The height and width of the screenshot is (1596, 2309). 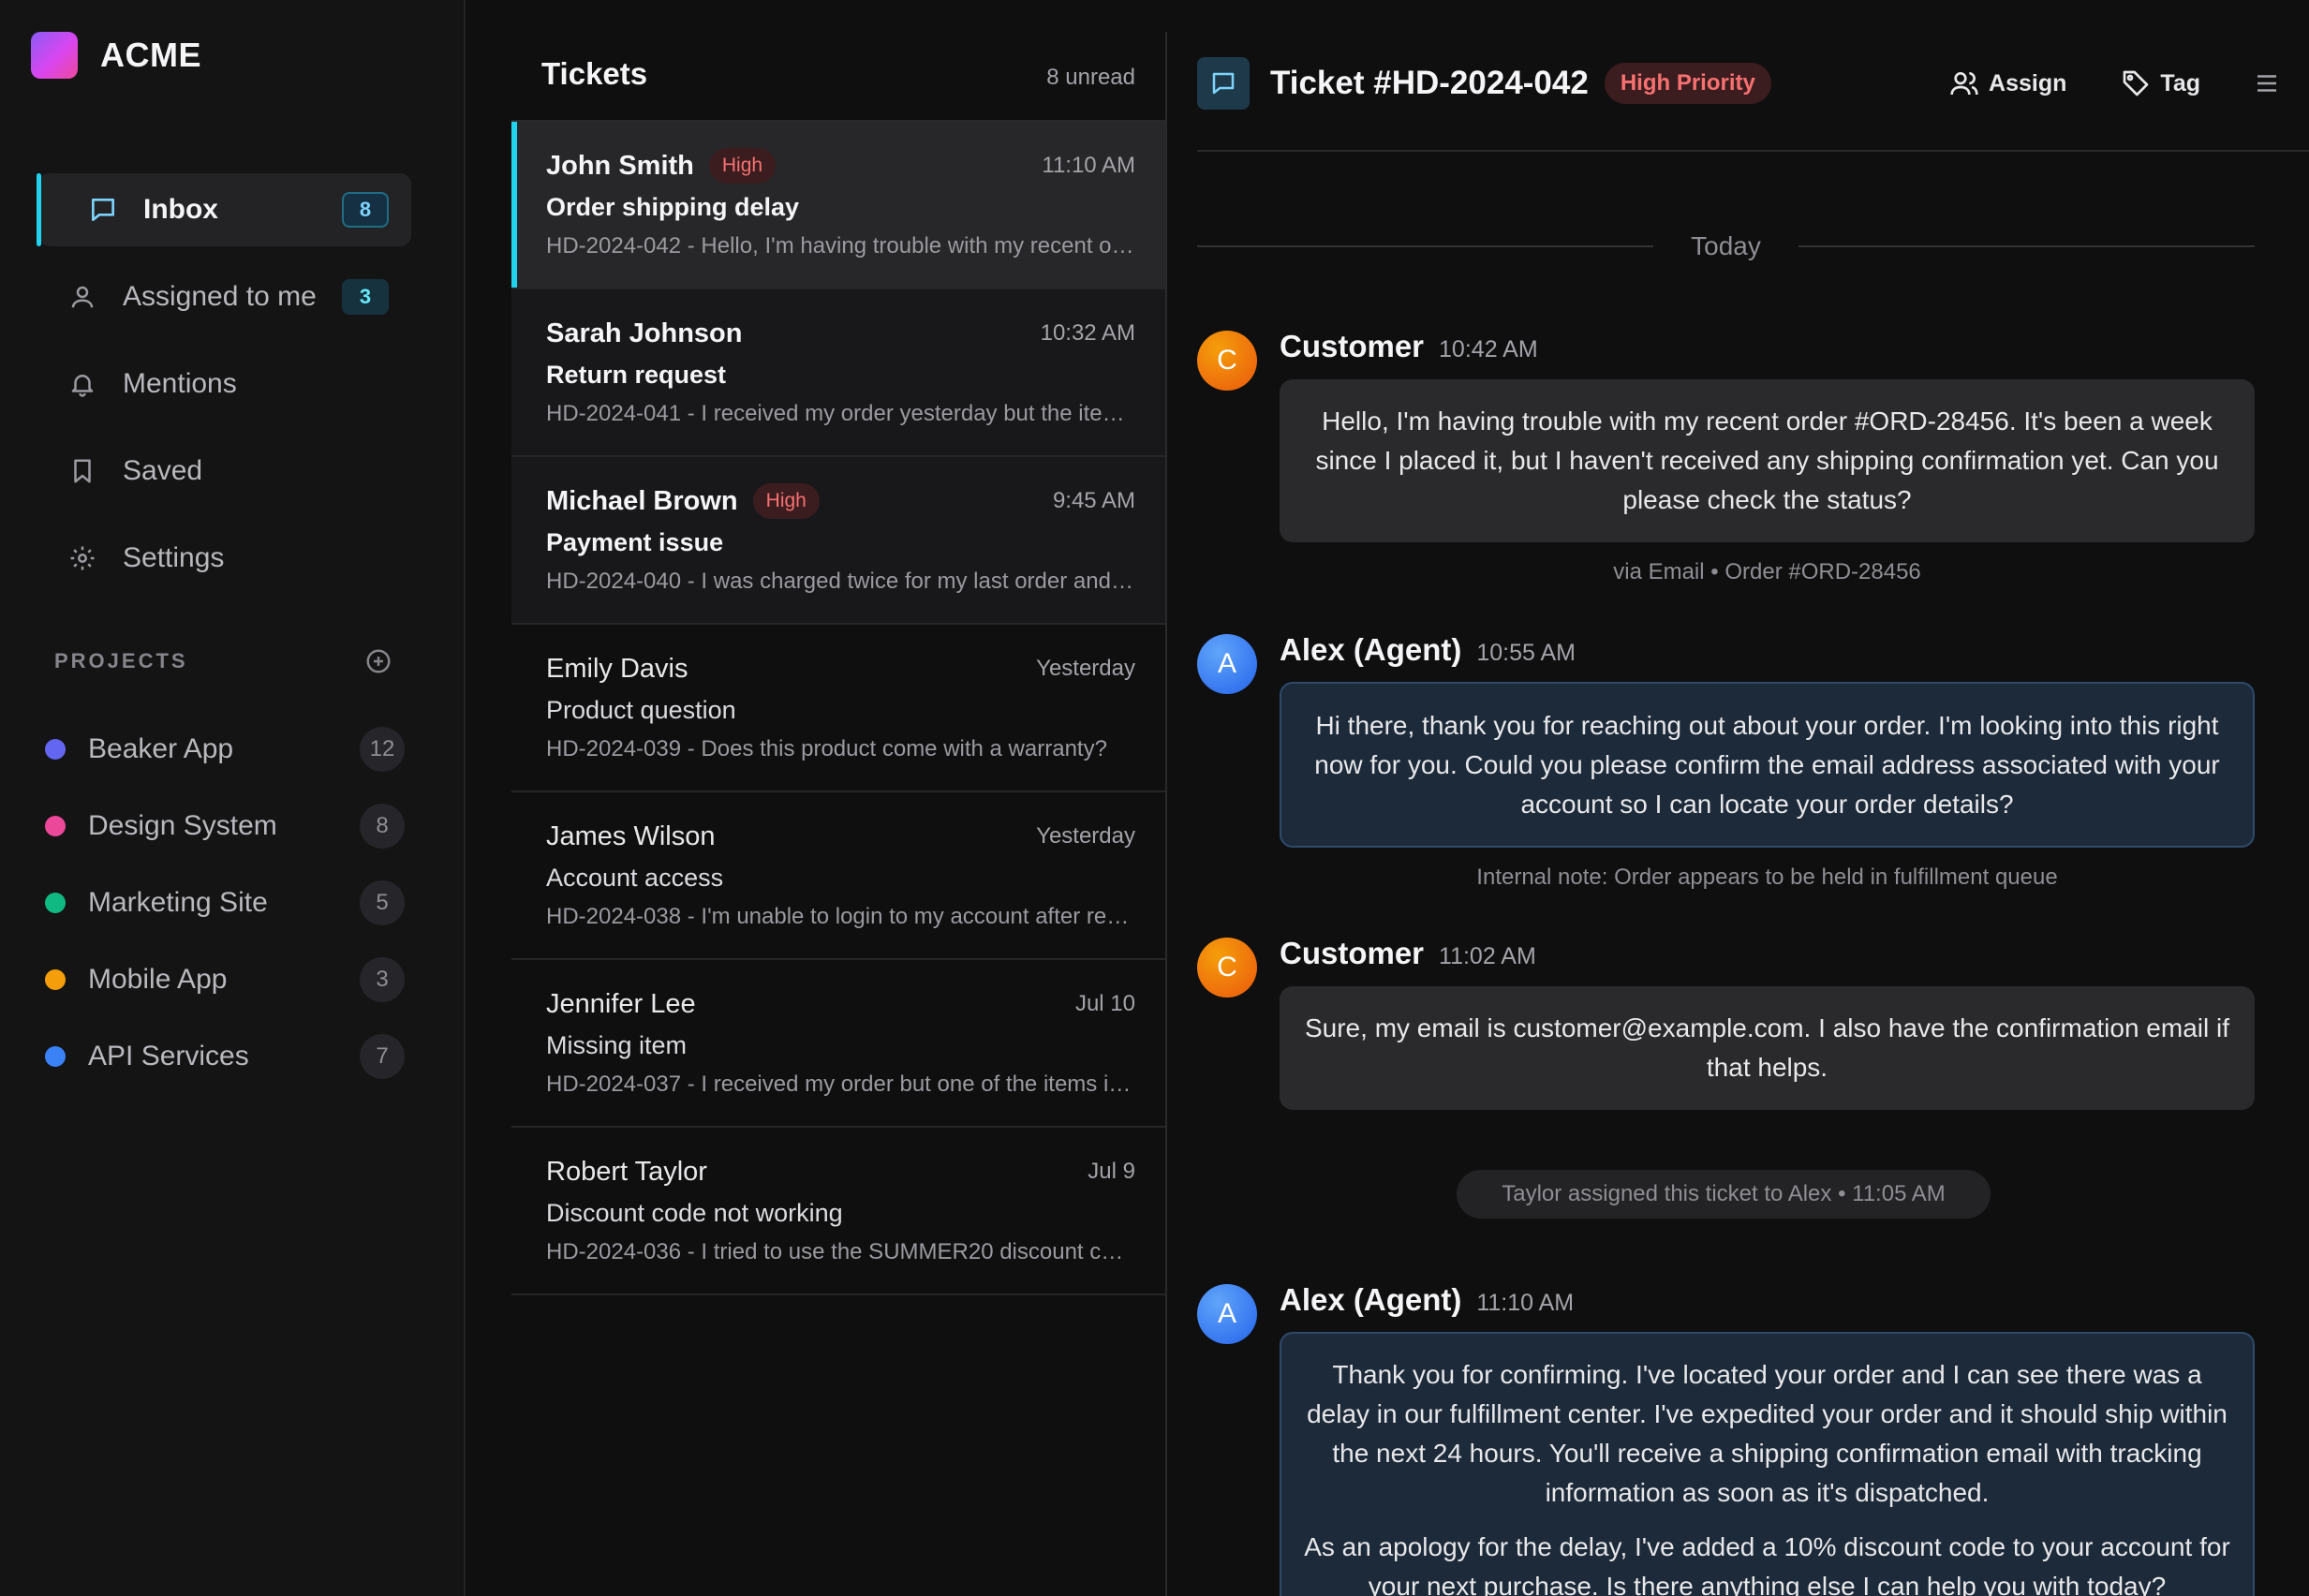 I want to click on menu-icon, so click(x=2267, y=83).